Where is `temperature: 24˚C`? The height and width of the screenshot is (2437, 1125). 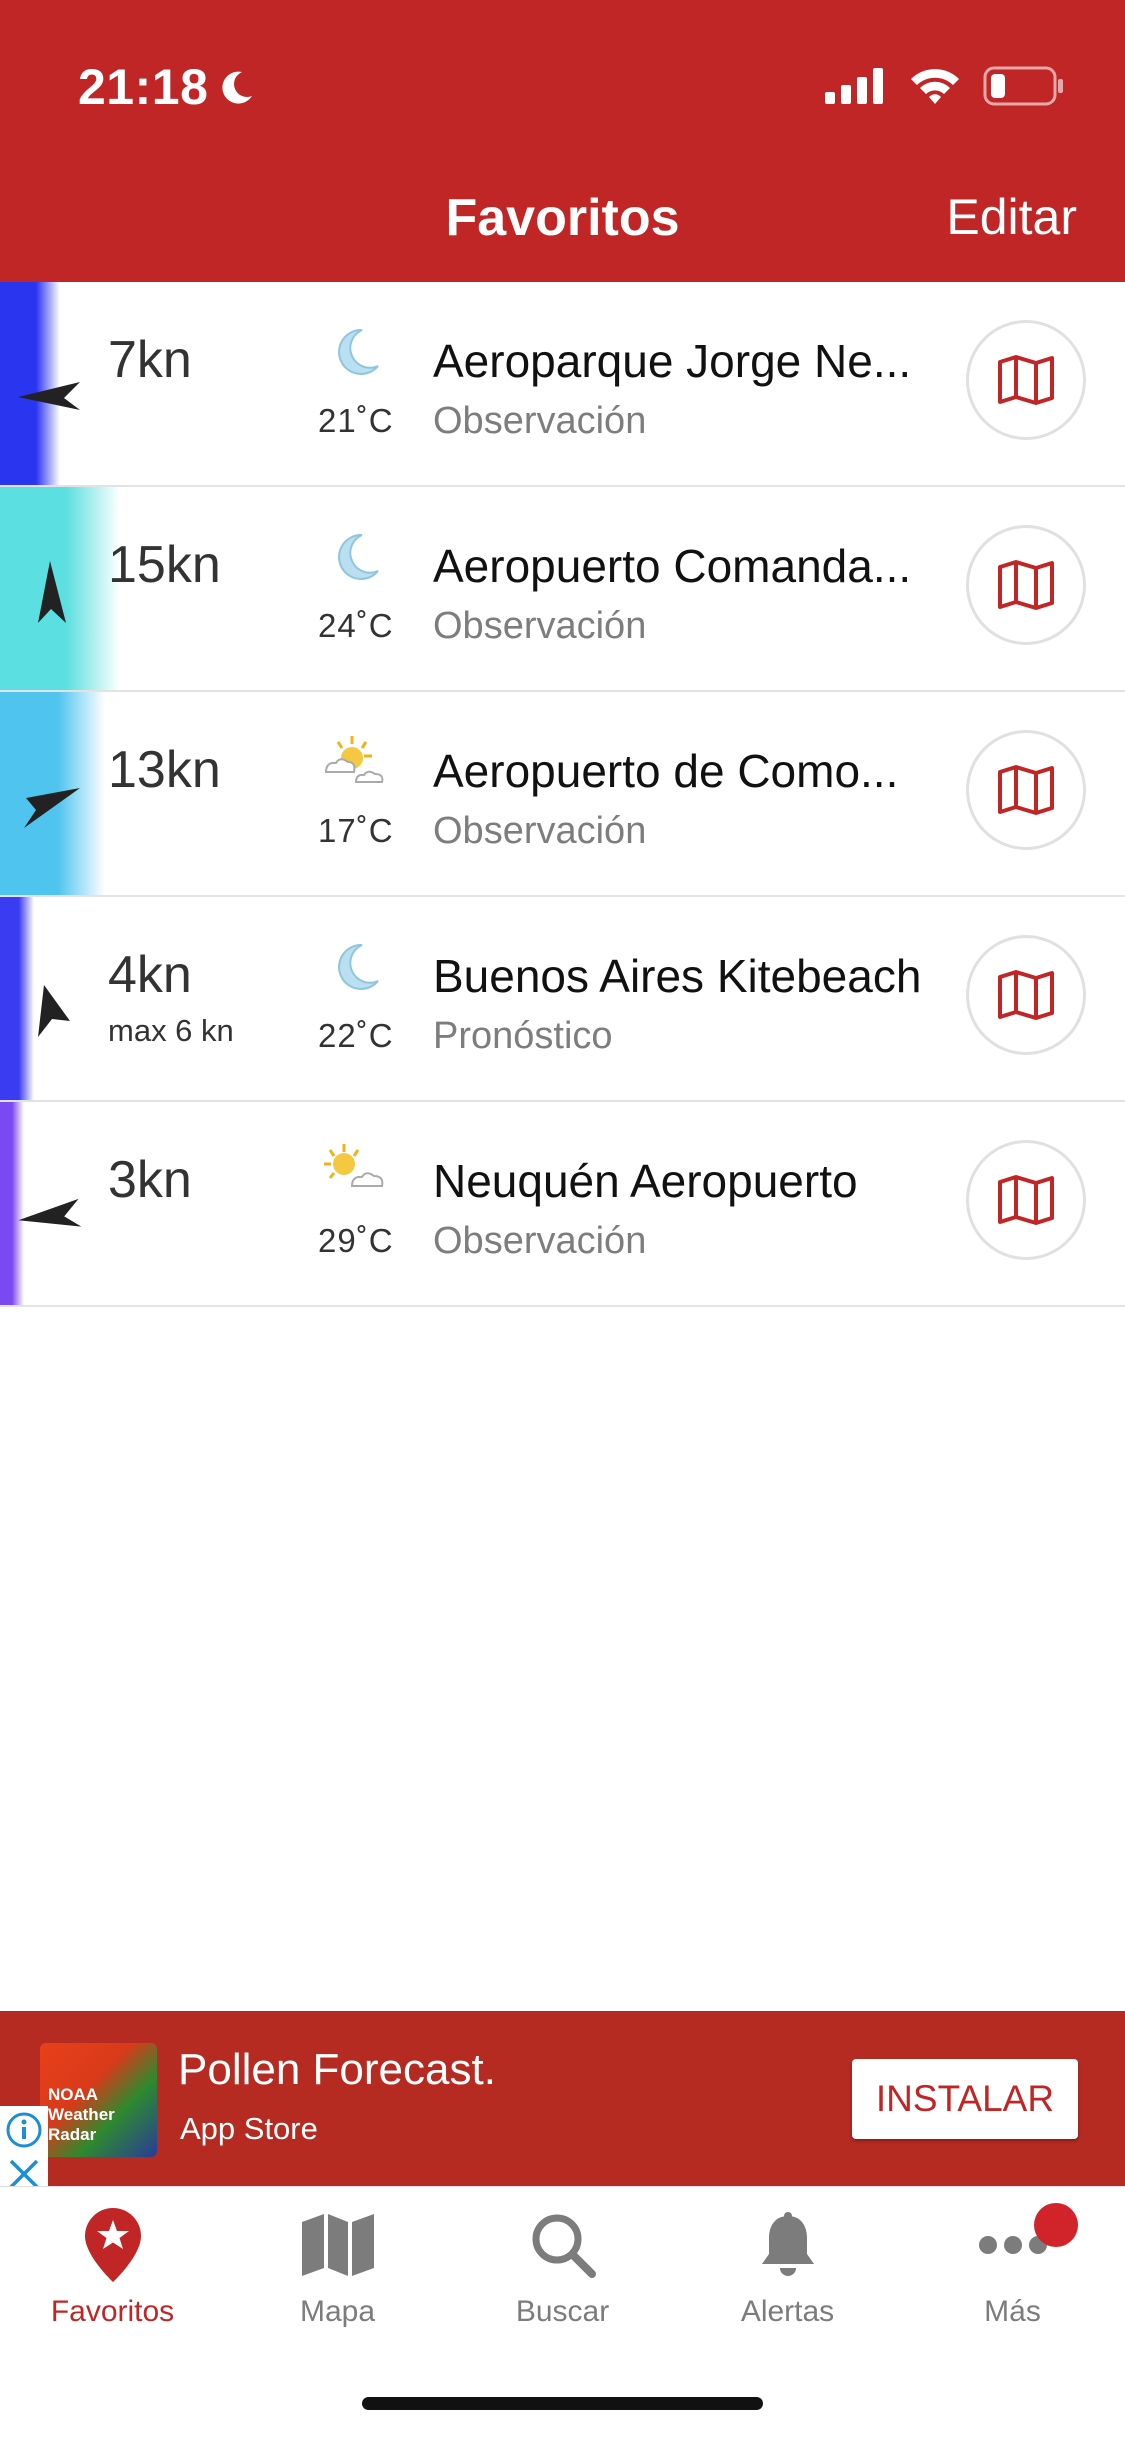 temperature: 24˚C is located at coordinates (356, 625).